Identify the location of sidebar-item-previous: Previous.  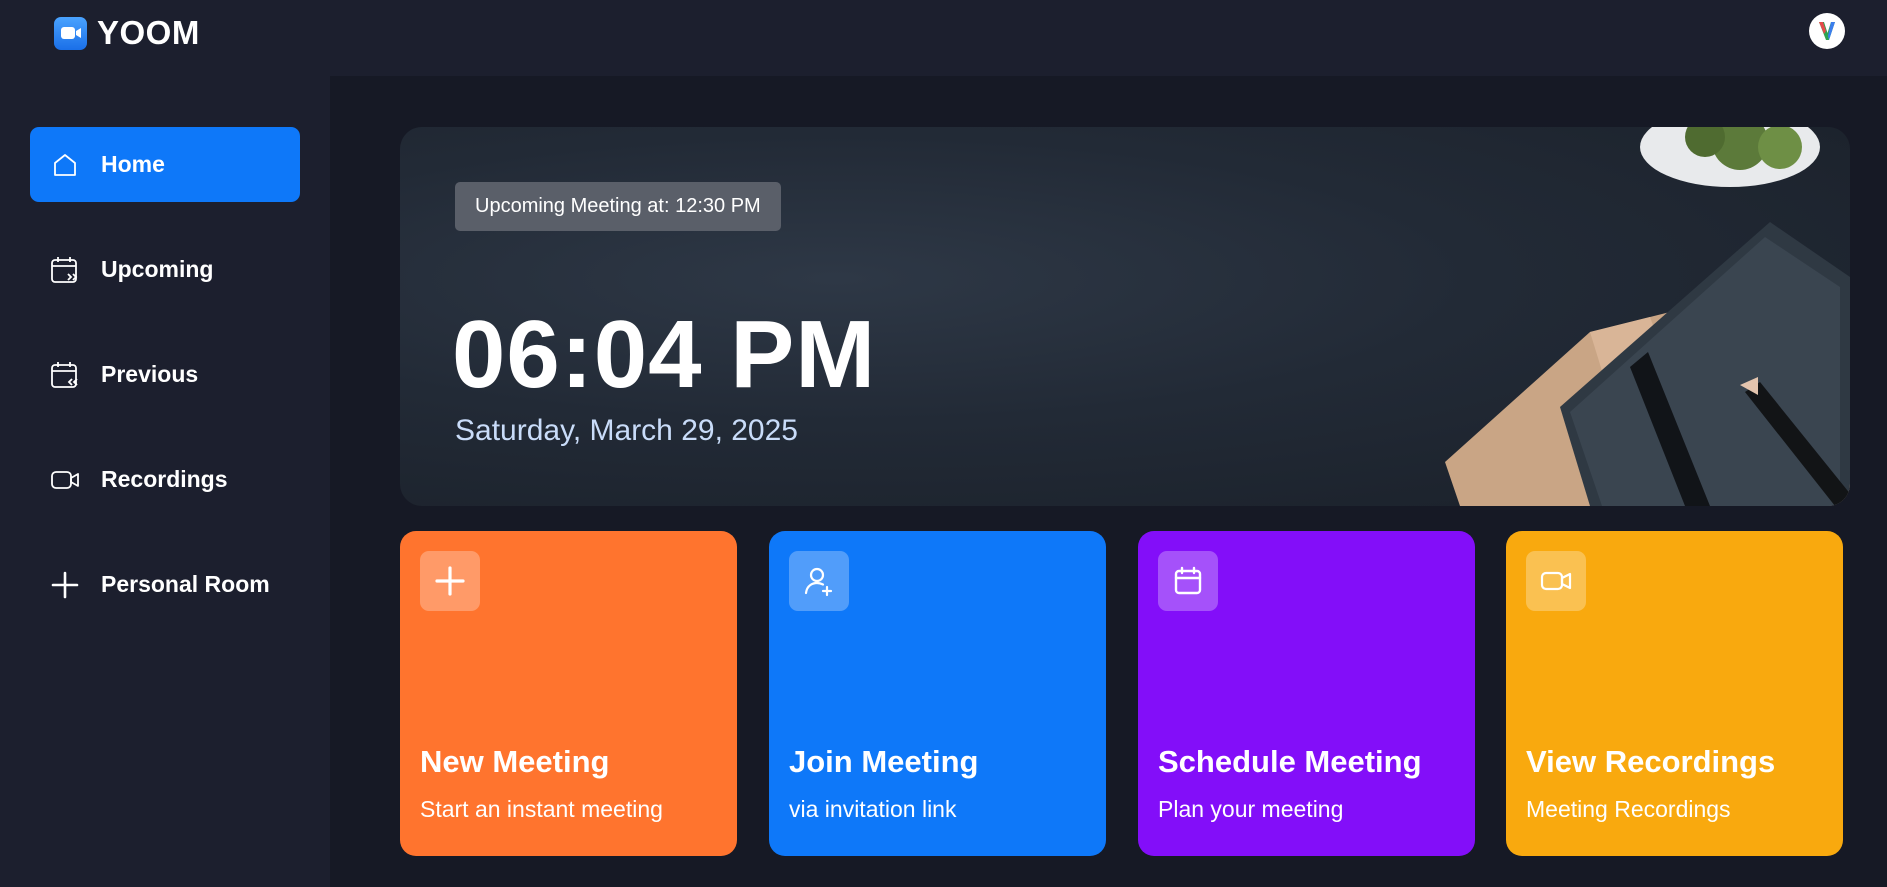
(165, 374).